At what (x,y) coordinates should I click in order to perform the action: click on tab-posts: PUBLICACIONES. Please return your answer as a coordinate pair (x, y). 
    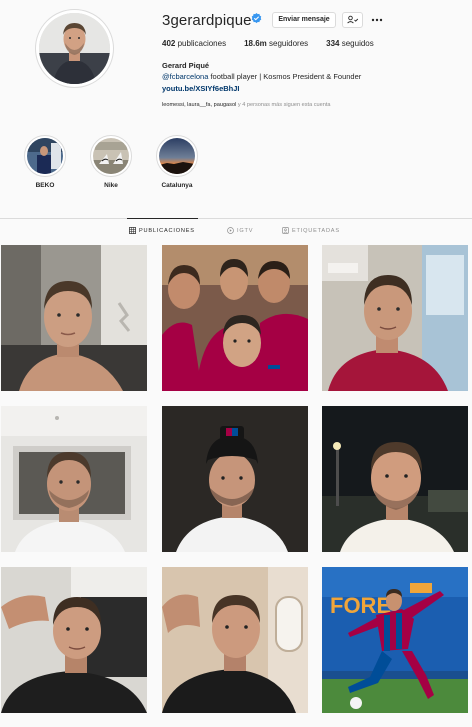
    Looking at the image, I should click on (162, 230).